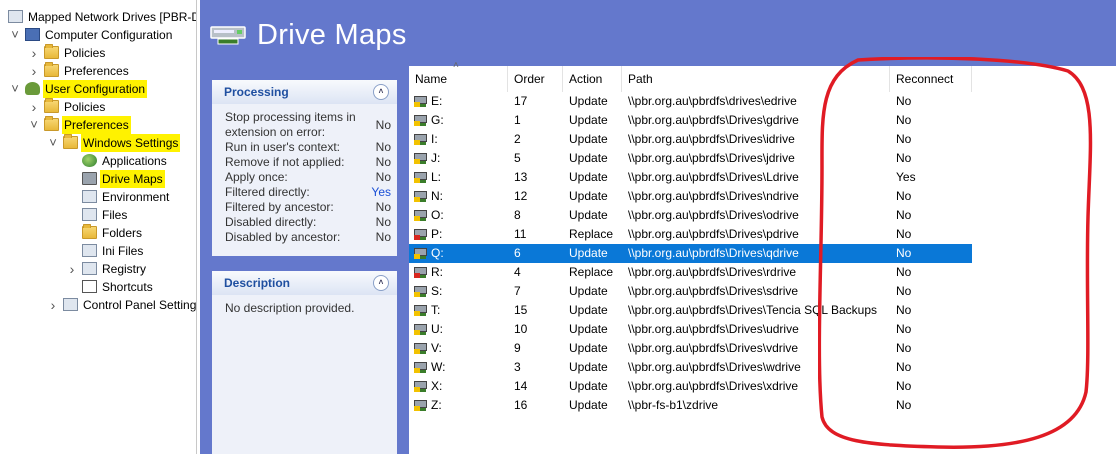 The height and width of the screenshot is (454, 1116). I want to click on folder-icon, so click(51, 69).